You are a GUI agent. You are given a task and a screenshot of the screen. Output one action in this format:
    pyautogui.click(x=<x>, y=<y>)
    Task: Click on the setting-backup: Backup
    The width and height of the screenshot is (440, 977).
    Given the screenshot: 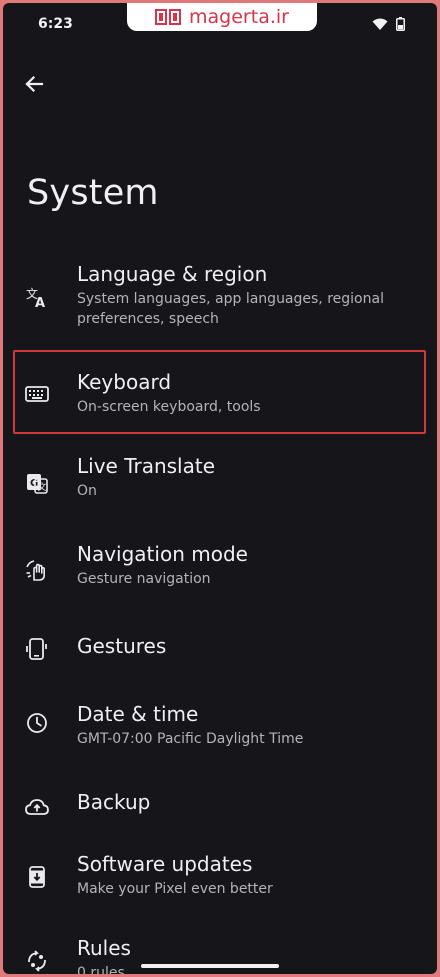 What is the action you would take?
    pyautogui.click(x=220, y=811)
    